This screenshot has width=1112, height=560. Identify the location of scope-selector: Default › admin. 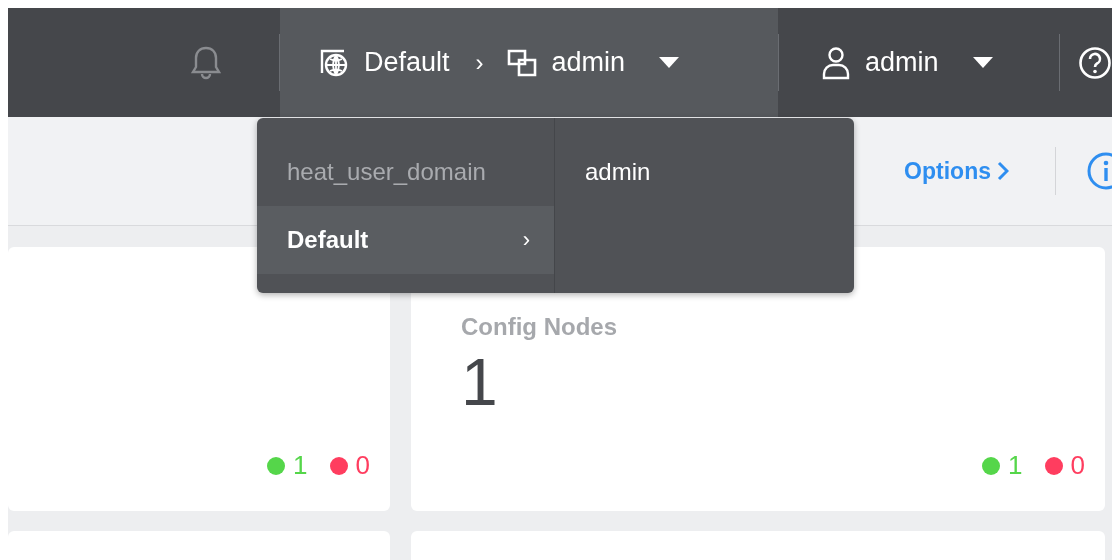
(529, 62).